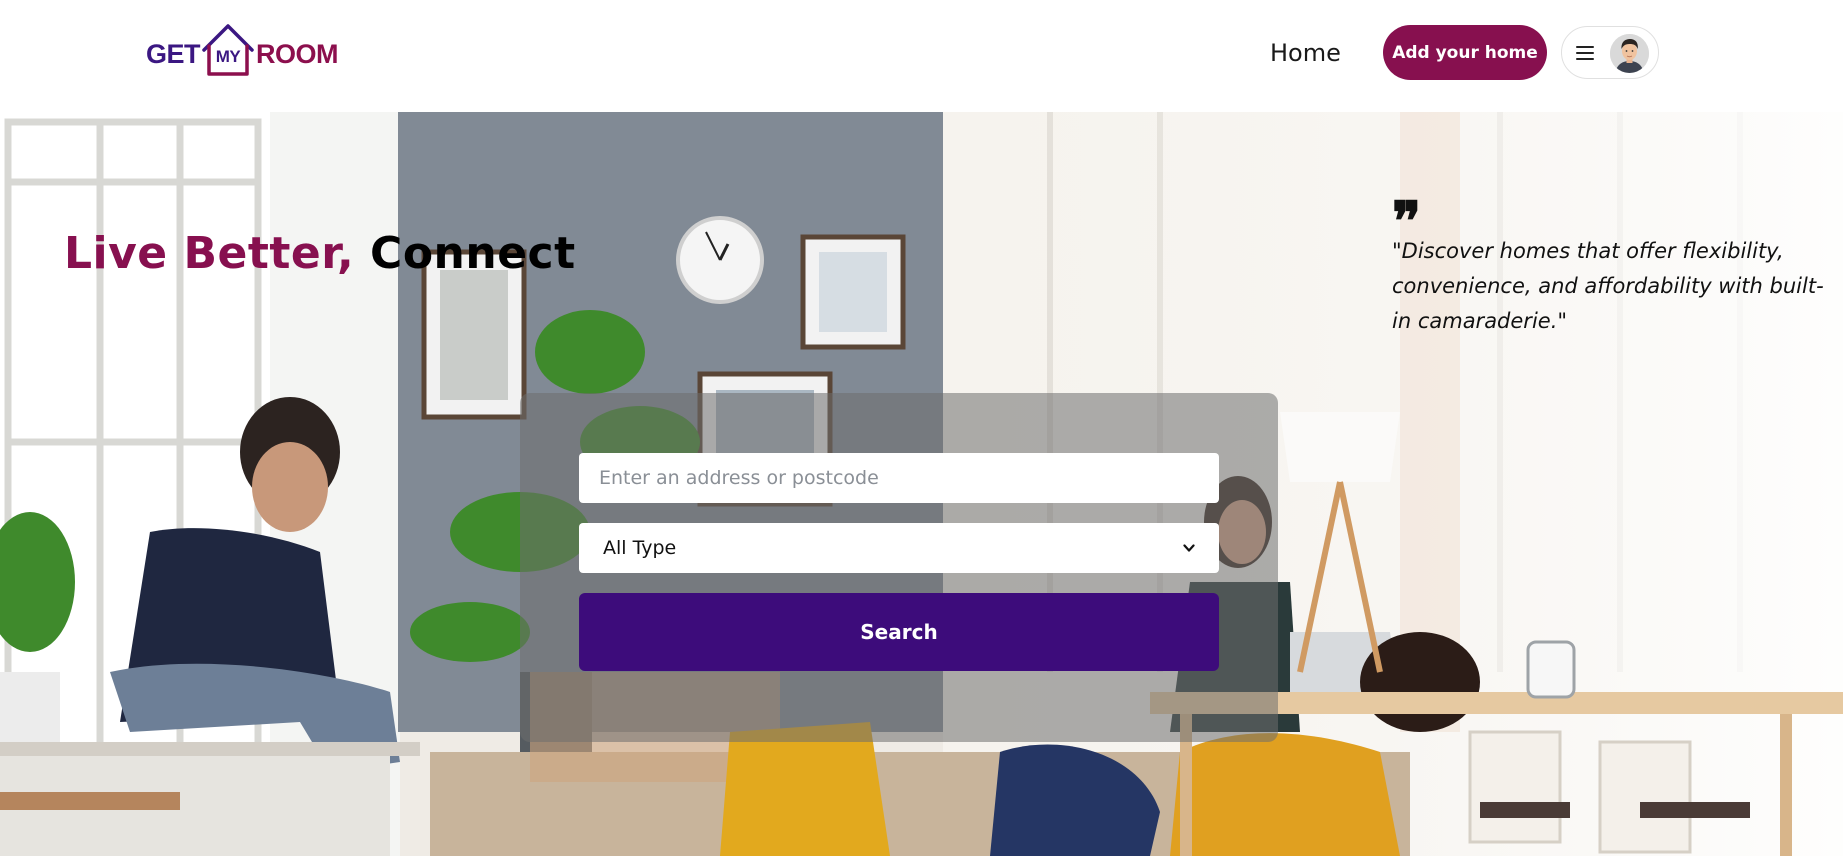 This screenshot has width=1843, height=856. I want to click on hero-headline: Live Better, Connect, so click(320, 253).